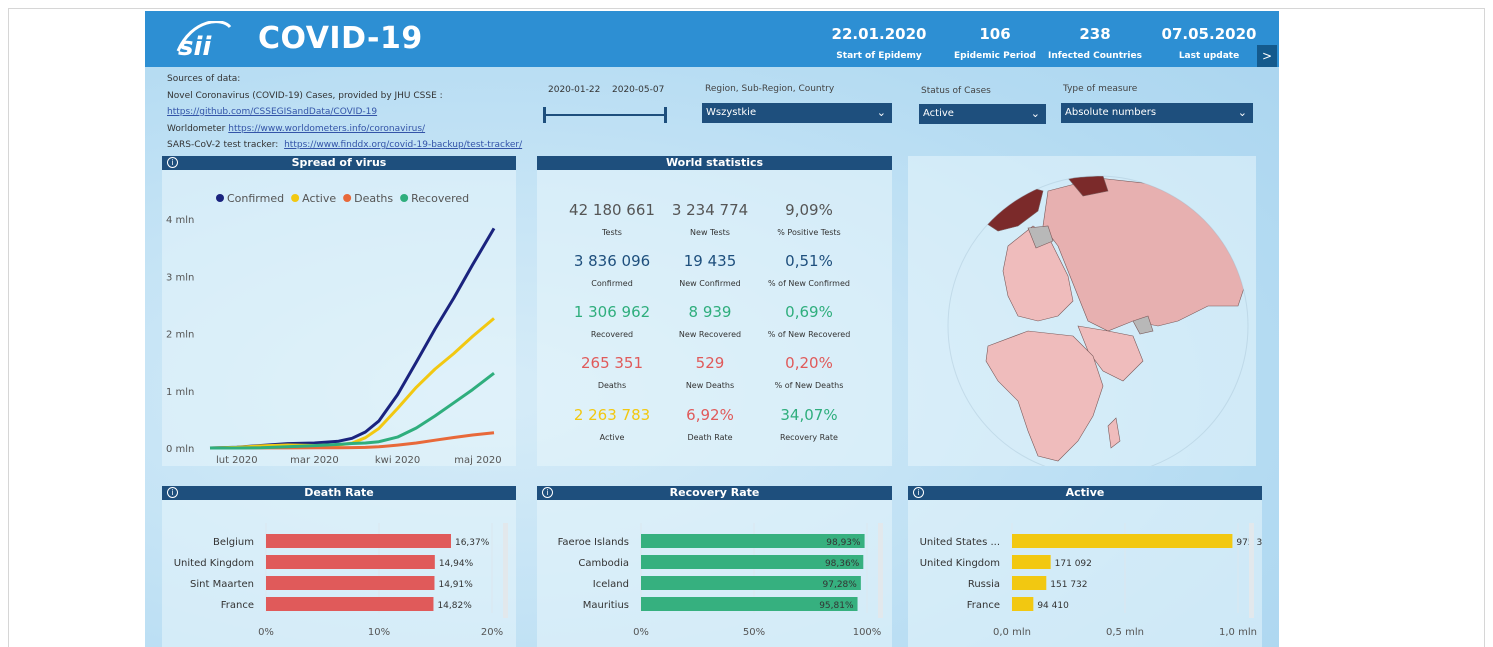  Describe the element at coordinates (809, 312) in the screenshot. I see `stat-value: 0,69%` at that location.